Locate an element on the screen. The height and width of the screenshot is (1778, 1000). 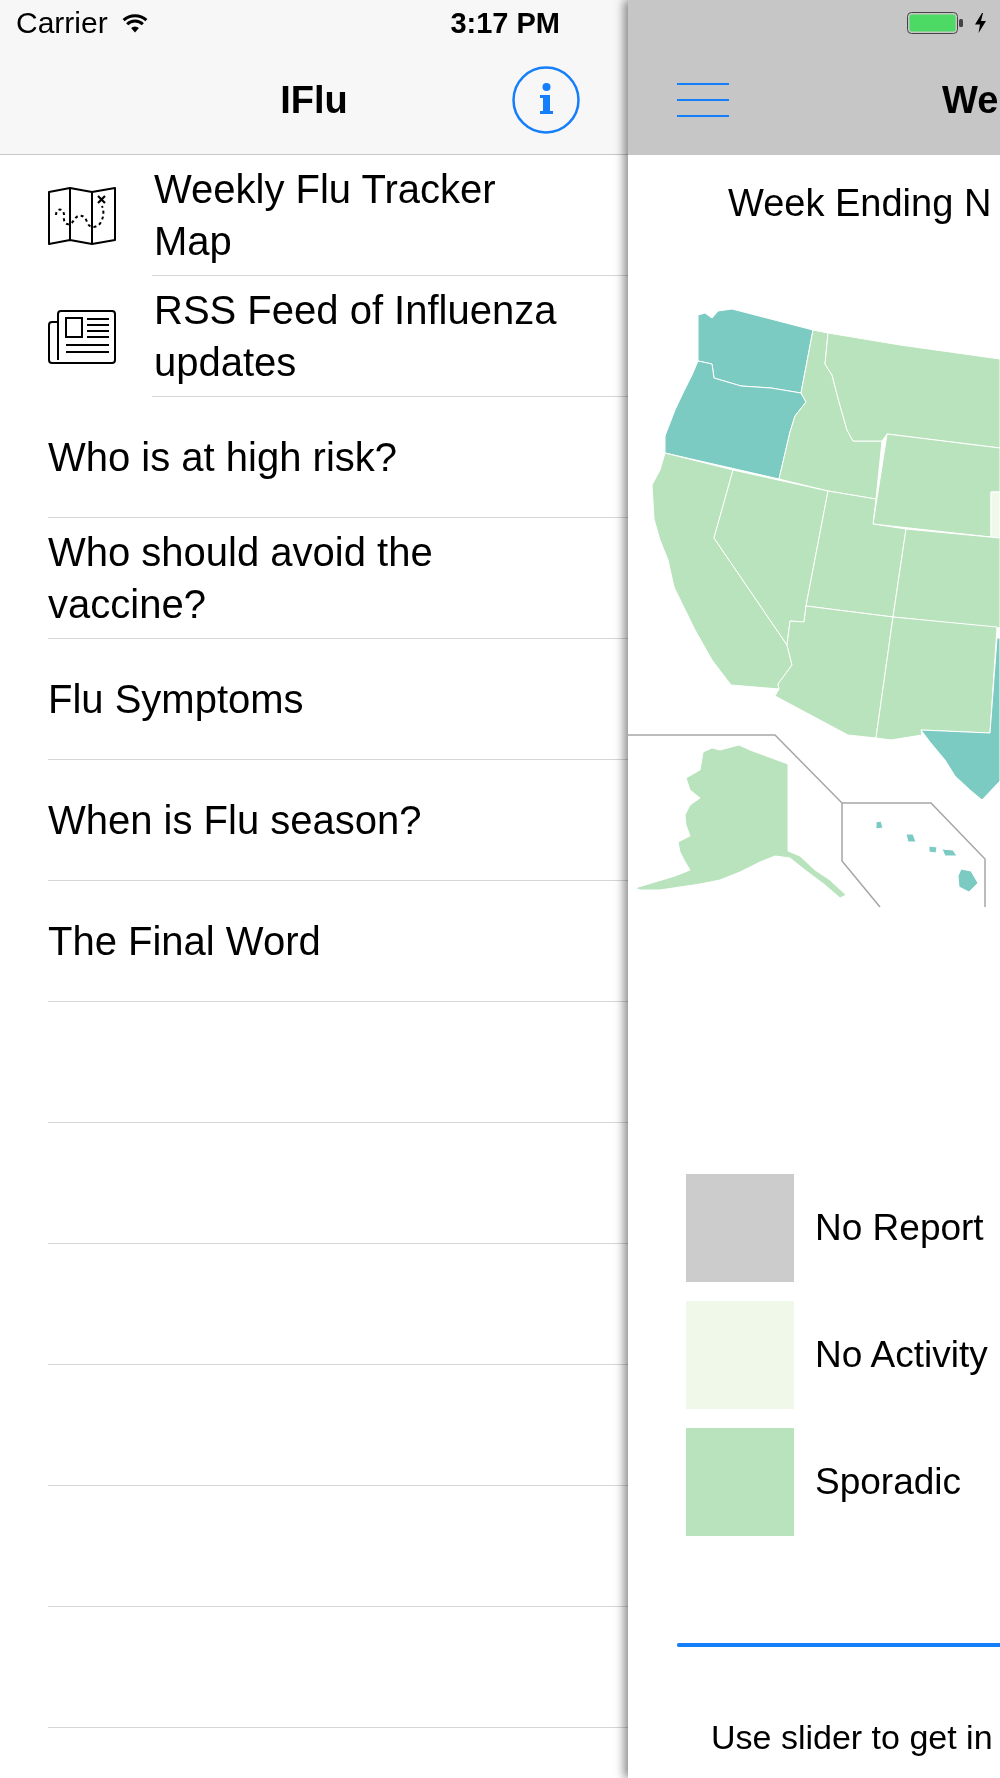
nav-title: IFlu is located at coordinates (314, 100).